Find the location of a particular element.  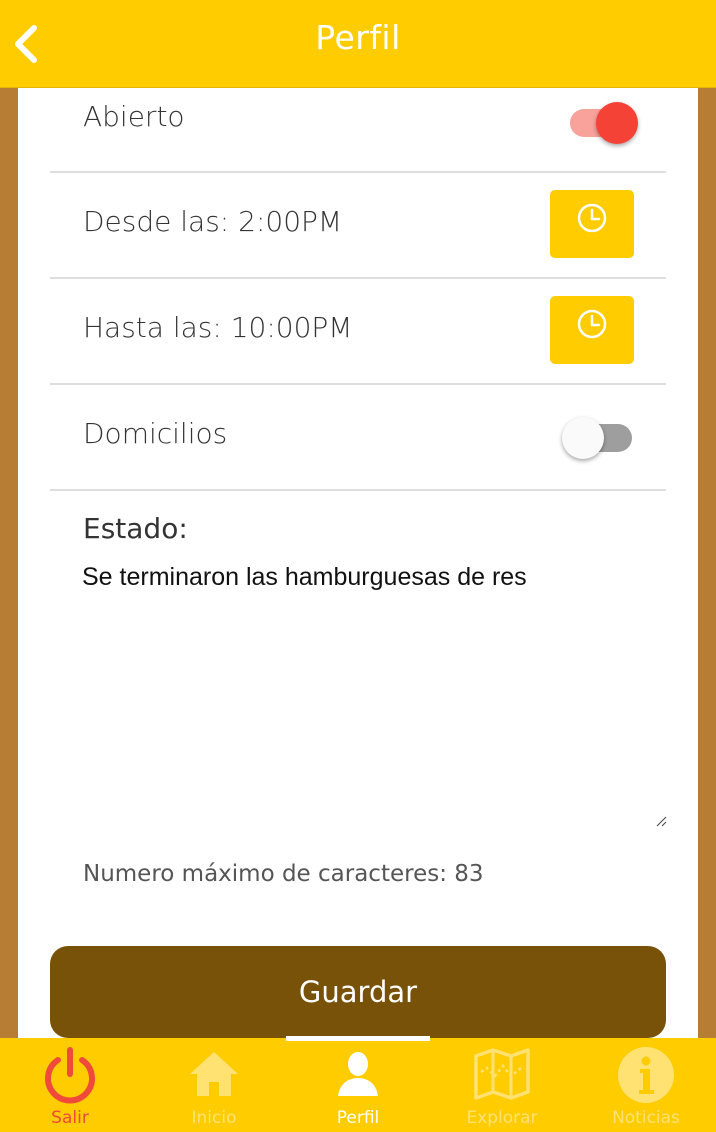

page-title: Perfil is located at coordinates (358, 37).